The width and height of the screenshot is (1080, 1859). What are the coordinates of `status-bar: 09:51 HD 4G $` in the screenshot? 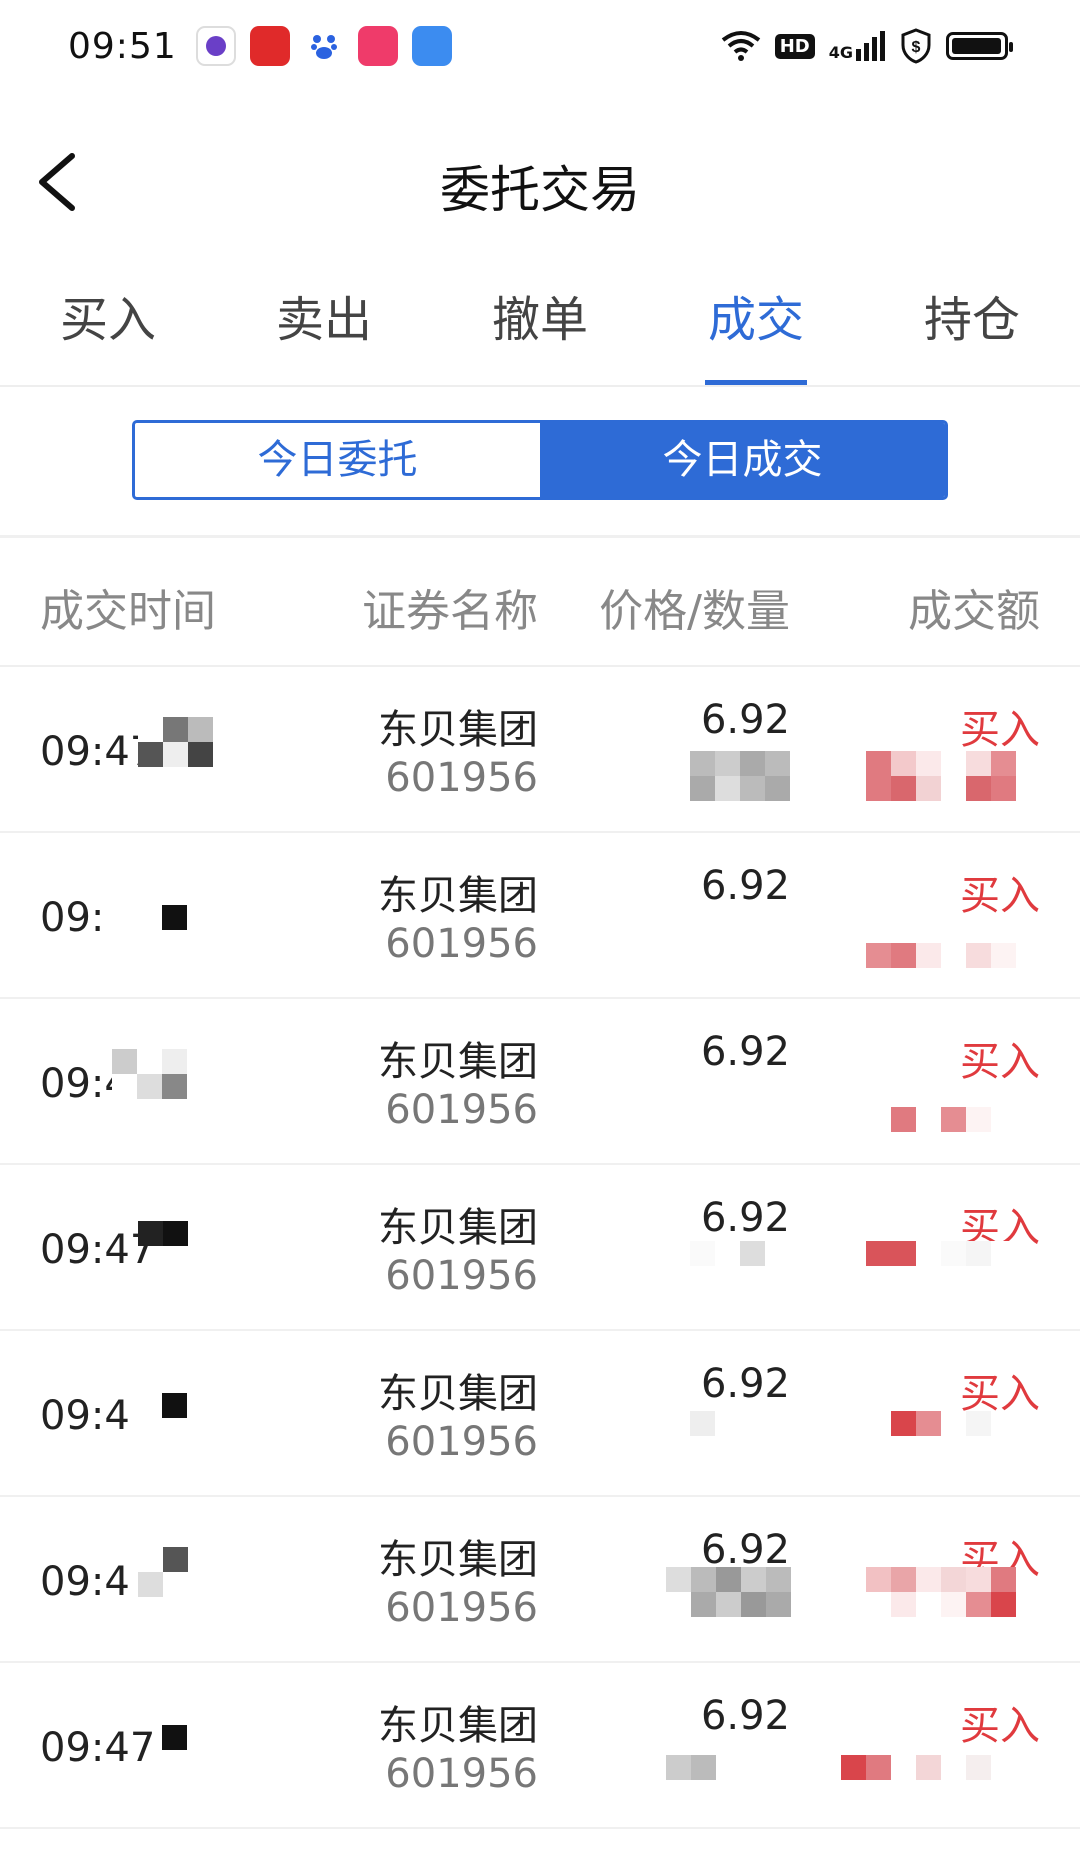 It's located at (540, 50).